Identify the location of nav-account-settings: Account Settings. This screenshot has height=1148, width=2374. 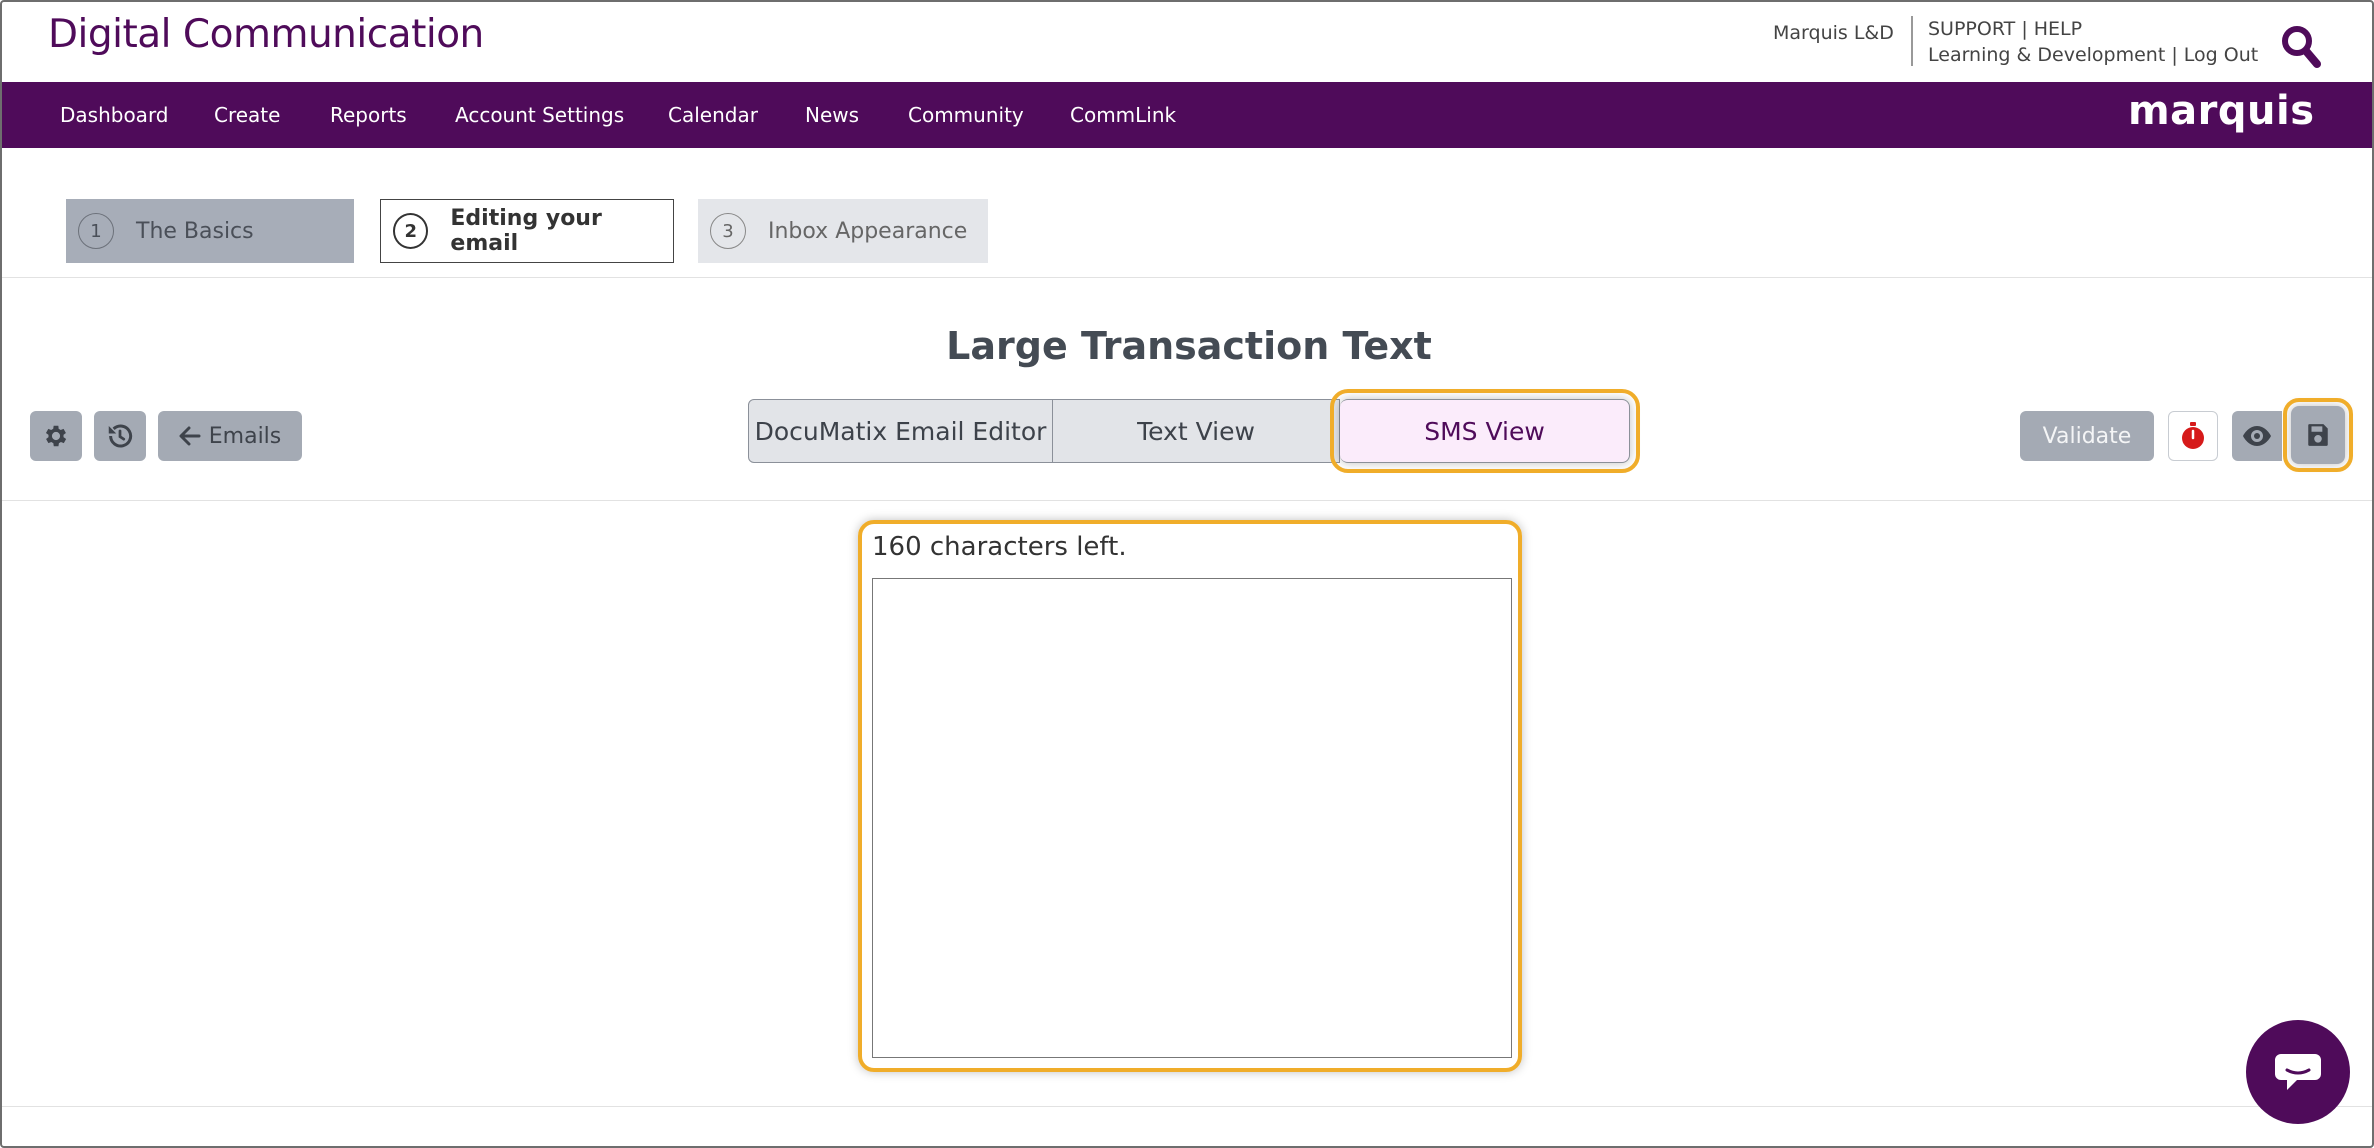
(539, 115).